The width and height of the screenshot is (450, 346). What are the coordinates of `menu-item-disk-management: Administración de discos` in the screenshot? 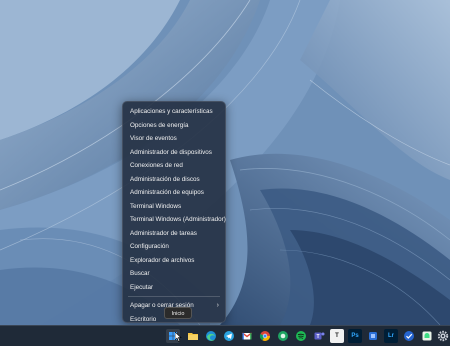 It's located at (174, 180).